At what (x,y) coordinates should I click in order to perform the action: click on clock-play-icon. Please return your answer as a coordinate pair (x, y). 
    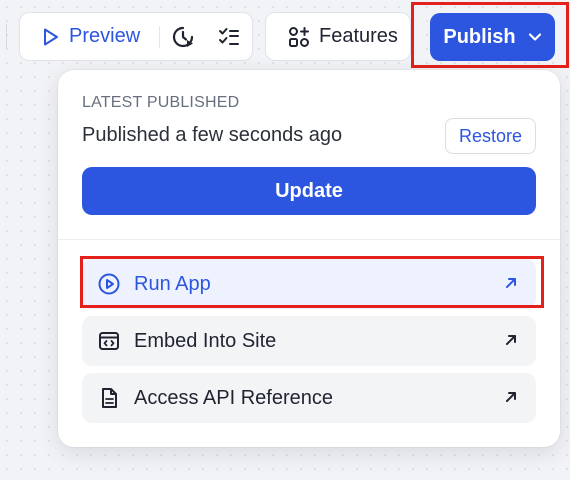
    Looking at the image, I should click on (183, 36).